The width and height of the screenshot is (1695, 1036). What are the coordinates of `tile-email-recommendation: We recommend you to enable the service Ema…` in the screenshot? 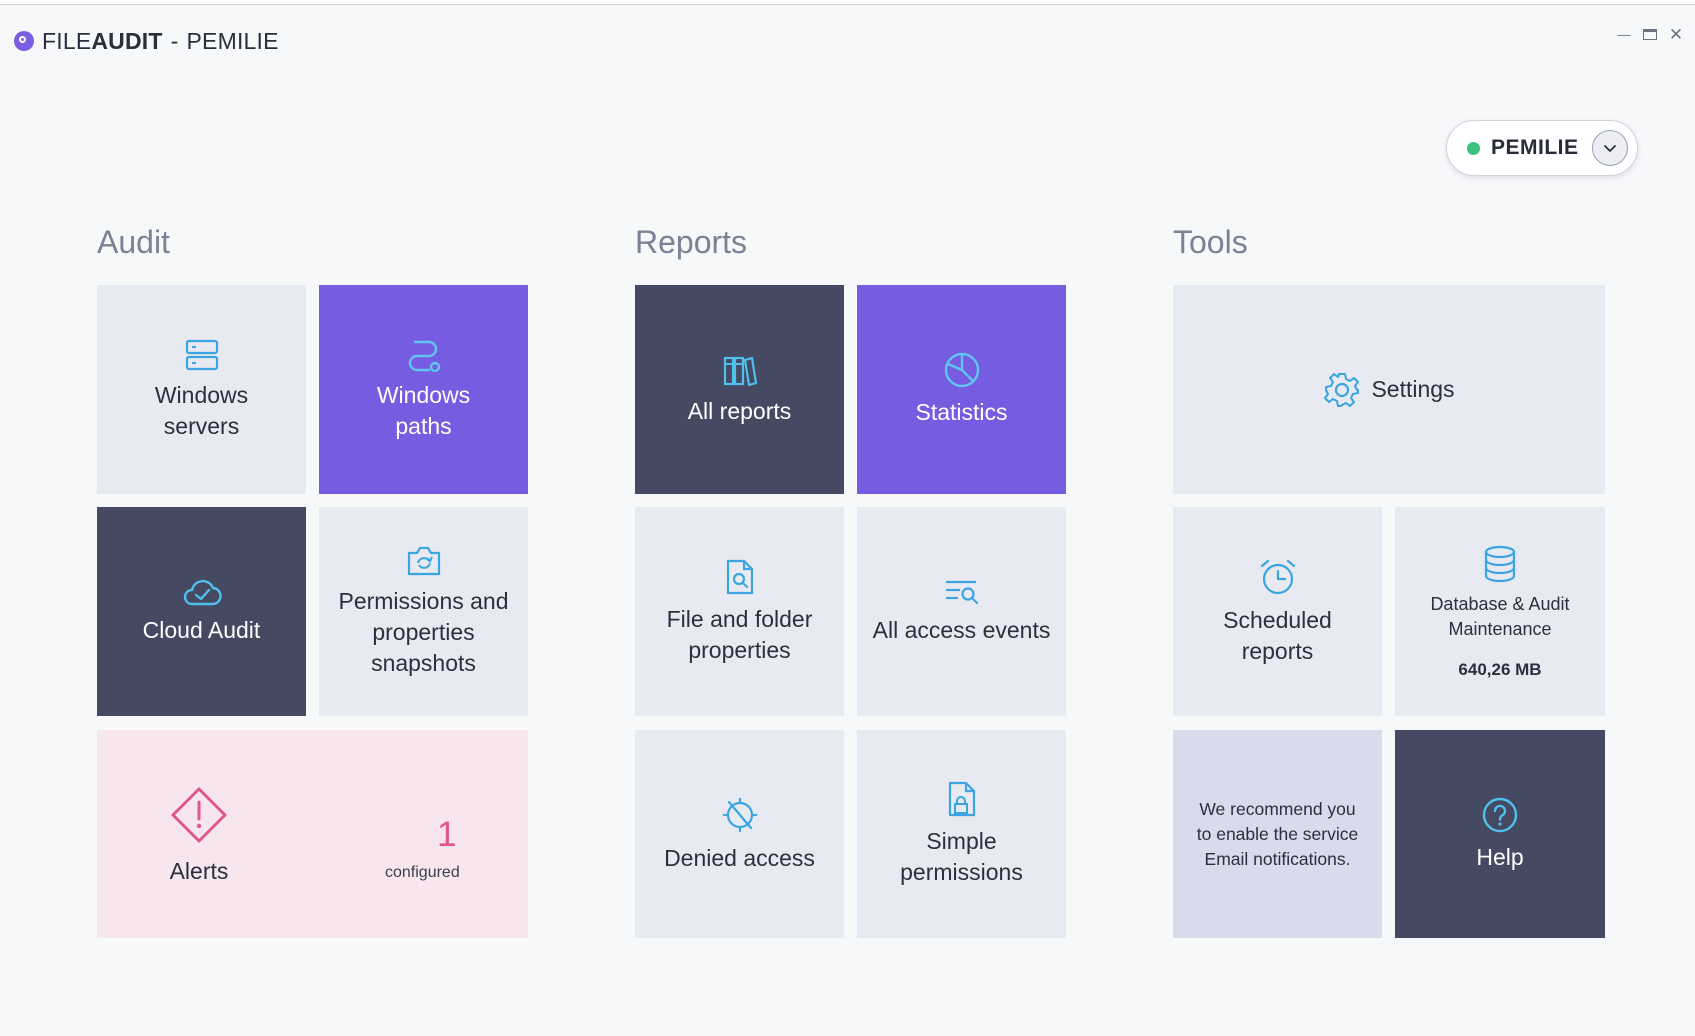 It's located at (1277, 834).